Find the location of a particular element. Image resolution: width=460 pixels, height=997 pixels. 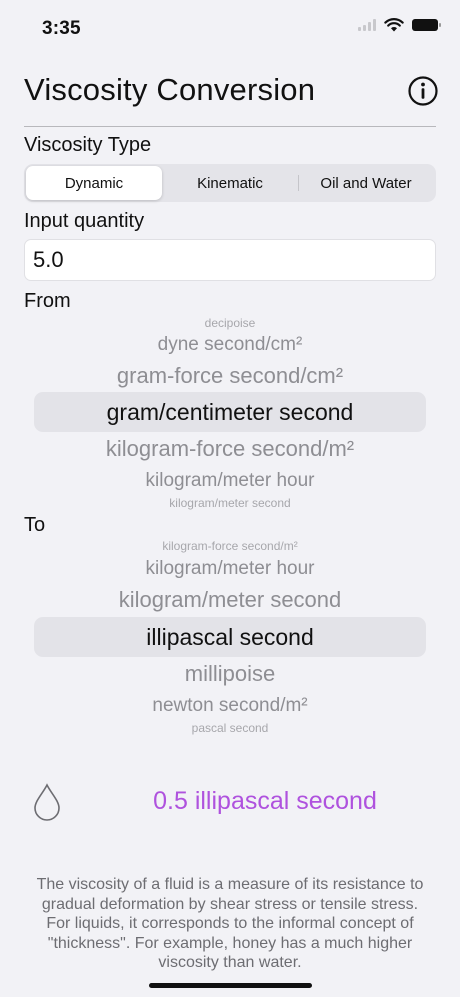

picker-row: newton second/m² is located at coordinates (230, 705).